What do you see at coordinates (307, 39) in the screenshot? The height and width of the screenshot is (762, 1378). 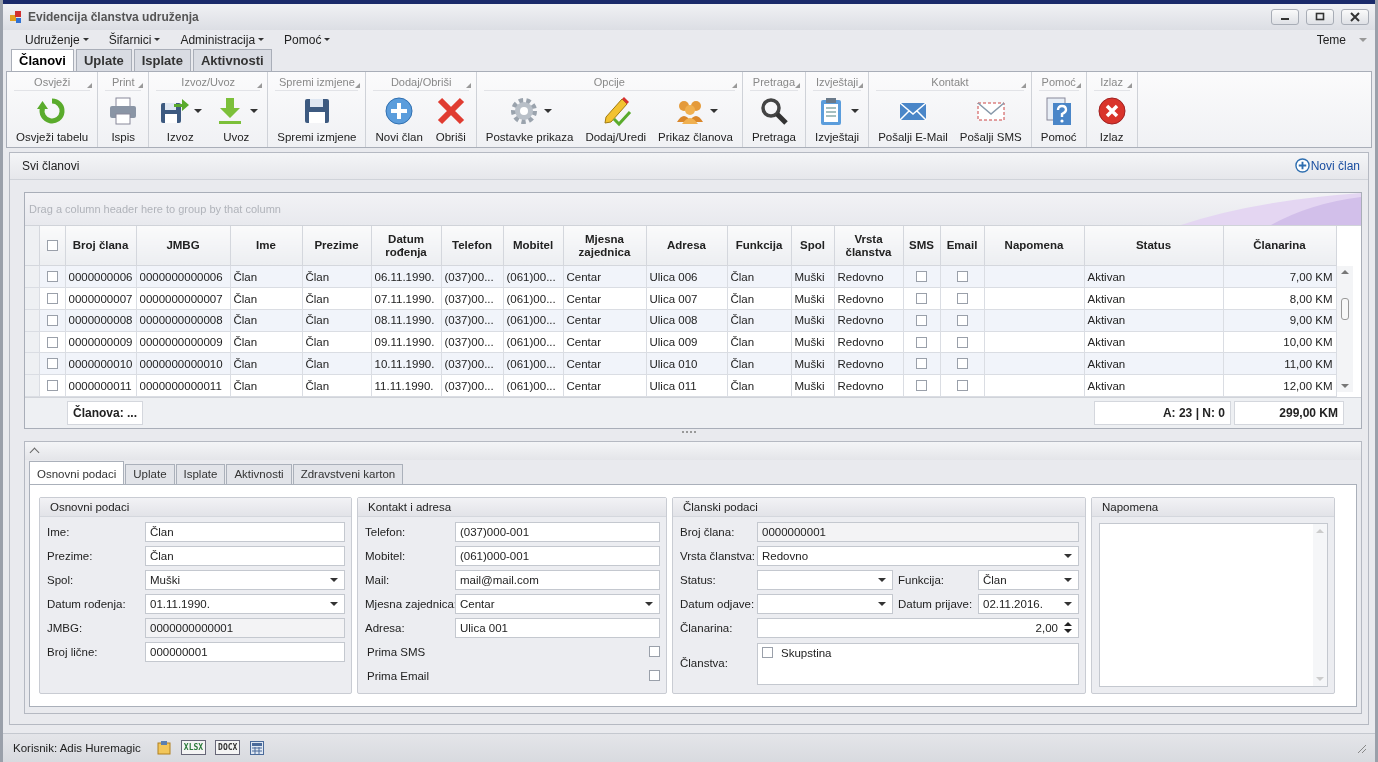 I see `menu-item: Pomoć` at bounding box center [307, 39].